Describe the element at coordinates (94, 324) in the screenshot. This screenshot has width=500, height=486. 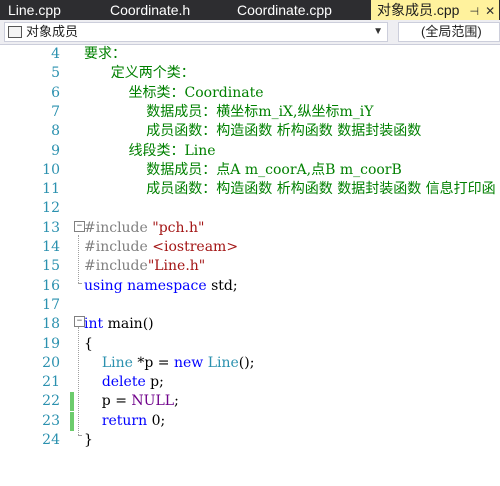
I see `code-token: int` at that location.